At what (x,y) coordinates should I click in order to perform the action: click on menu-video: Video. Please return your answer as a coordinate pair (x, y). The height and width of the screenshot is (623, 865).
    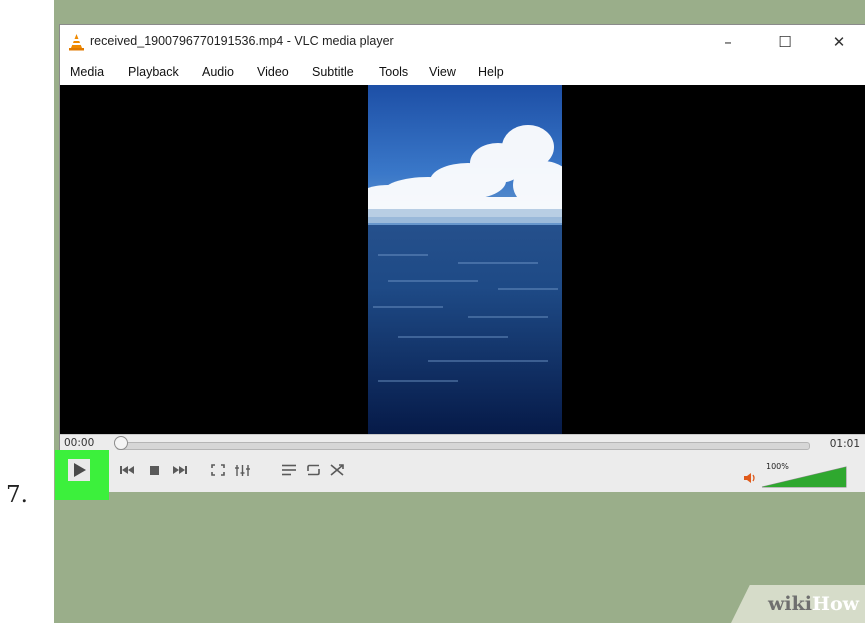
    Looking at the image, I should click on (273, 72).